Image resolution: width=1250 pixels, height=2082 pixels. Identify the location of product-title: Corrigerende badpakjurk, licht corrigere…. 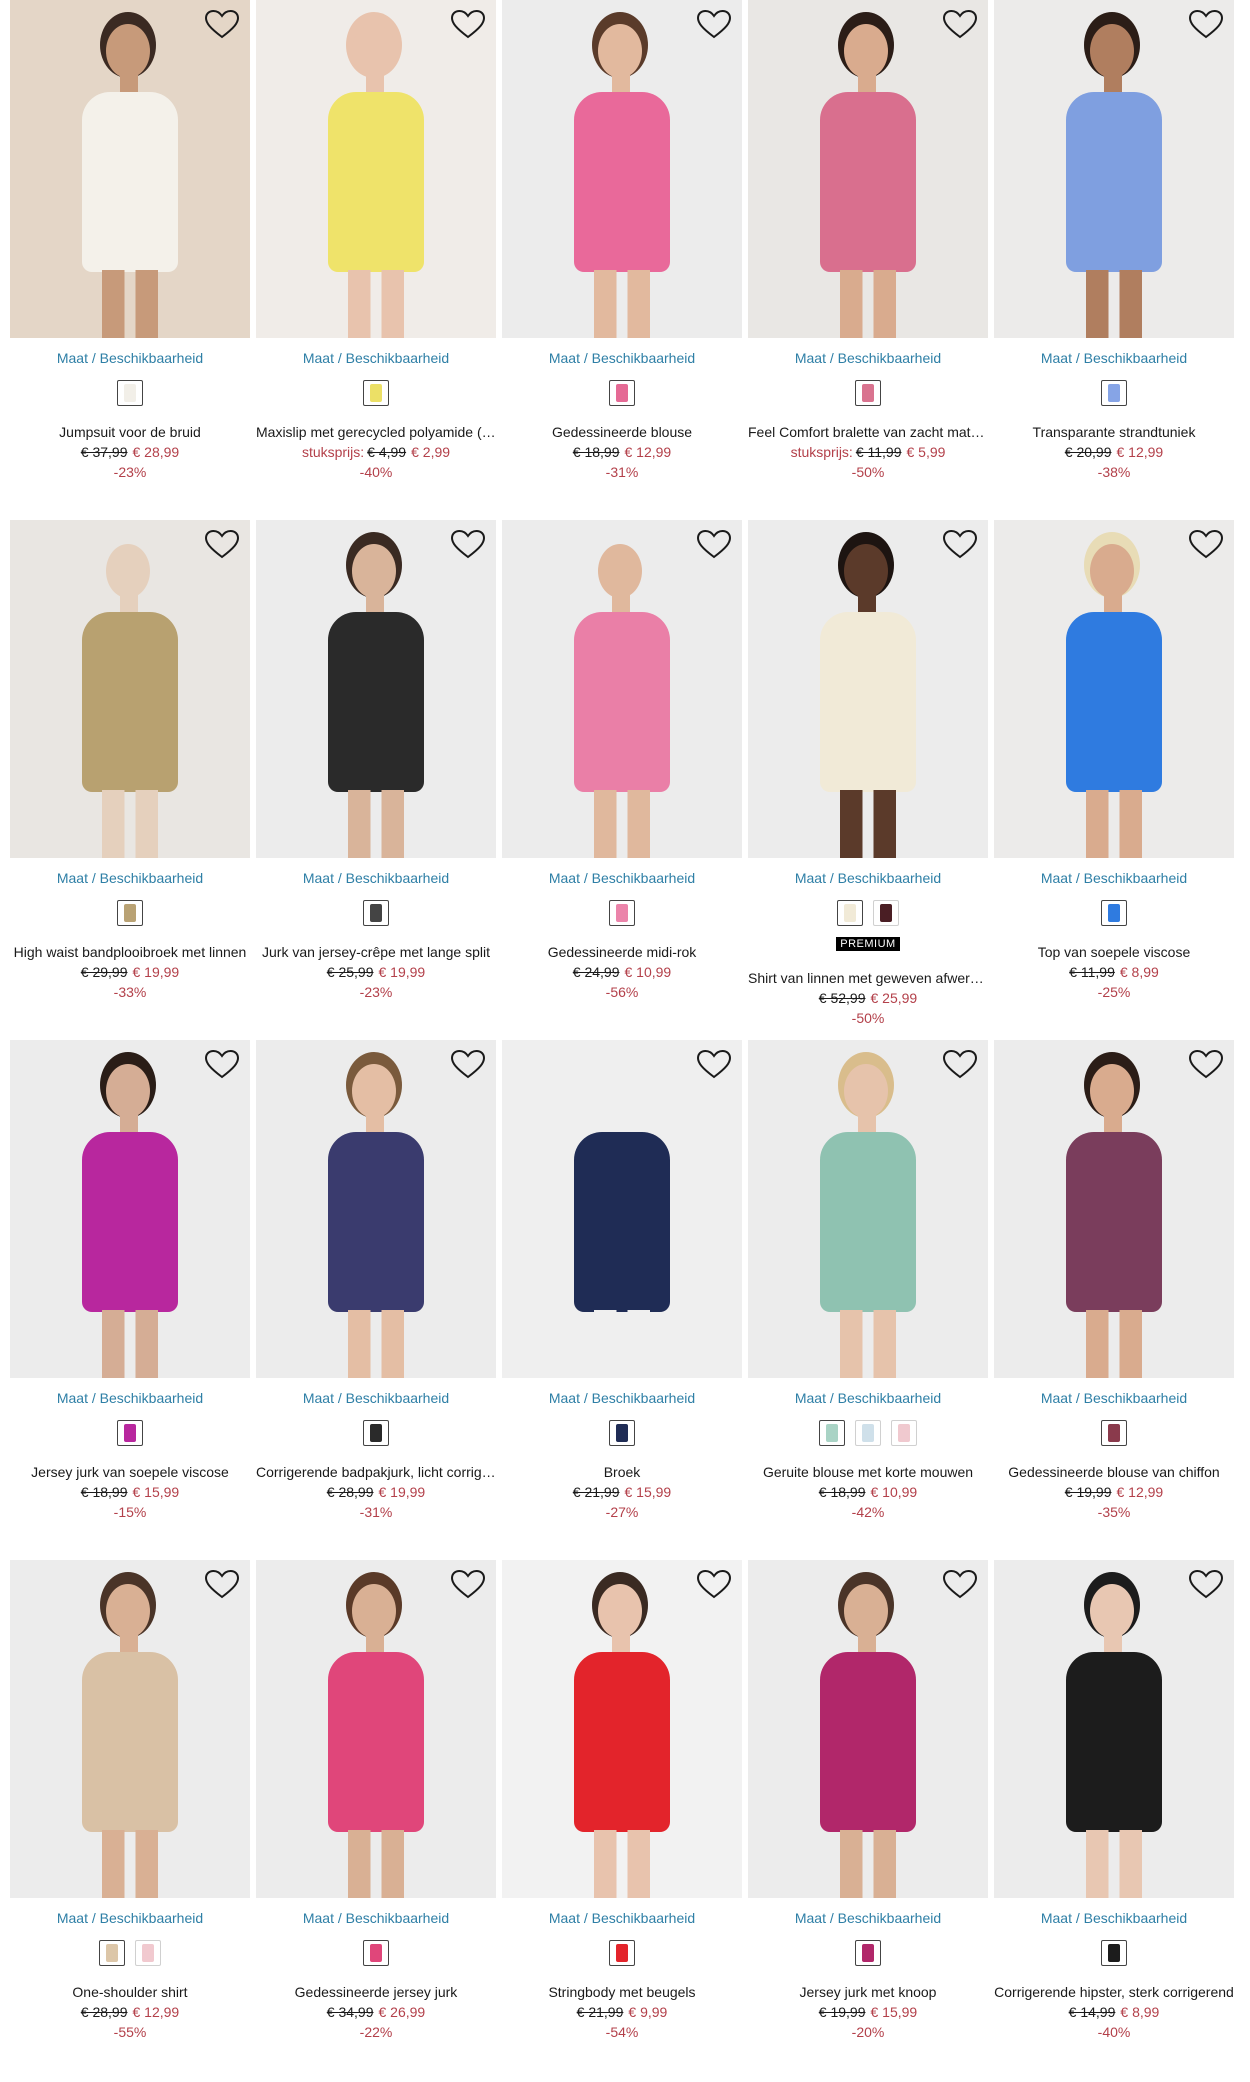
(376, 1472).